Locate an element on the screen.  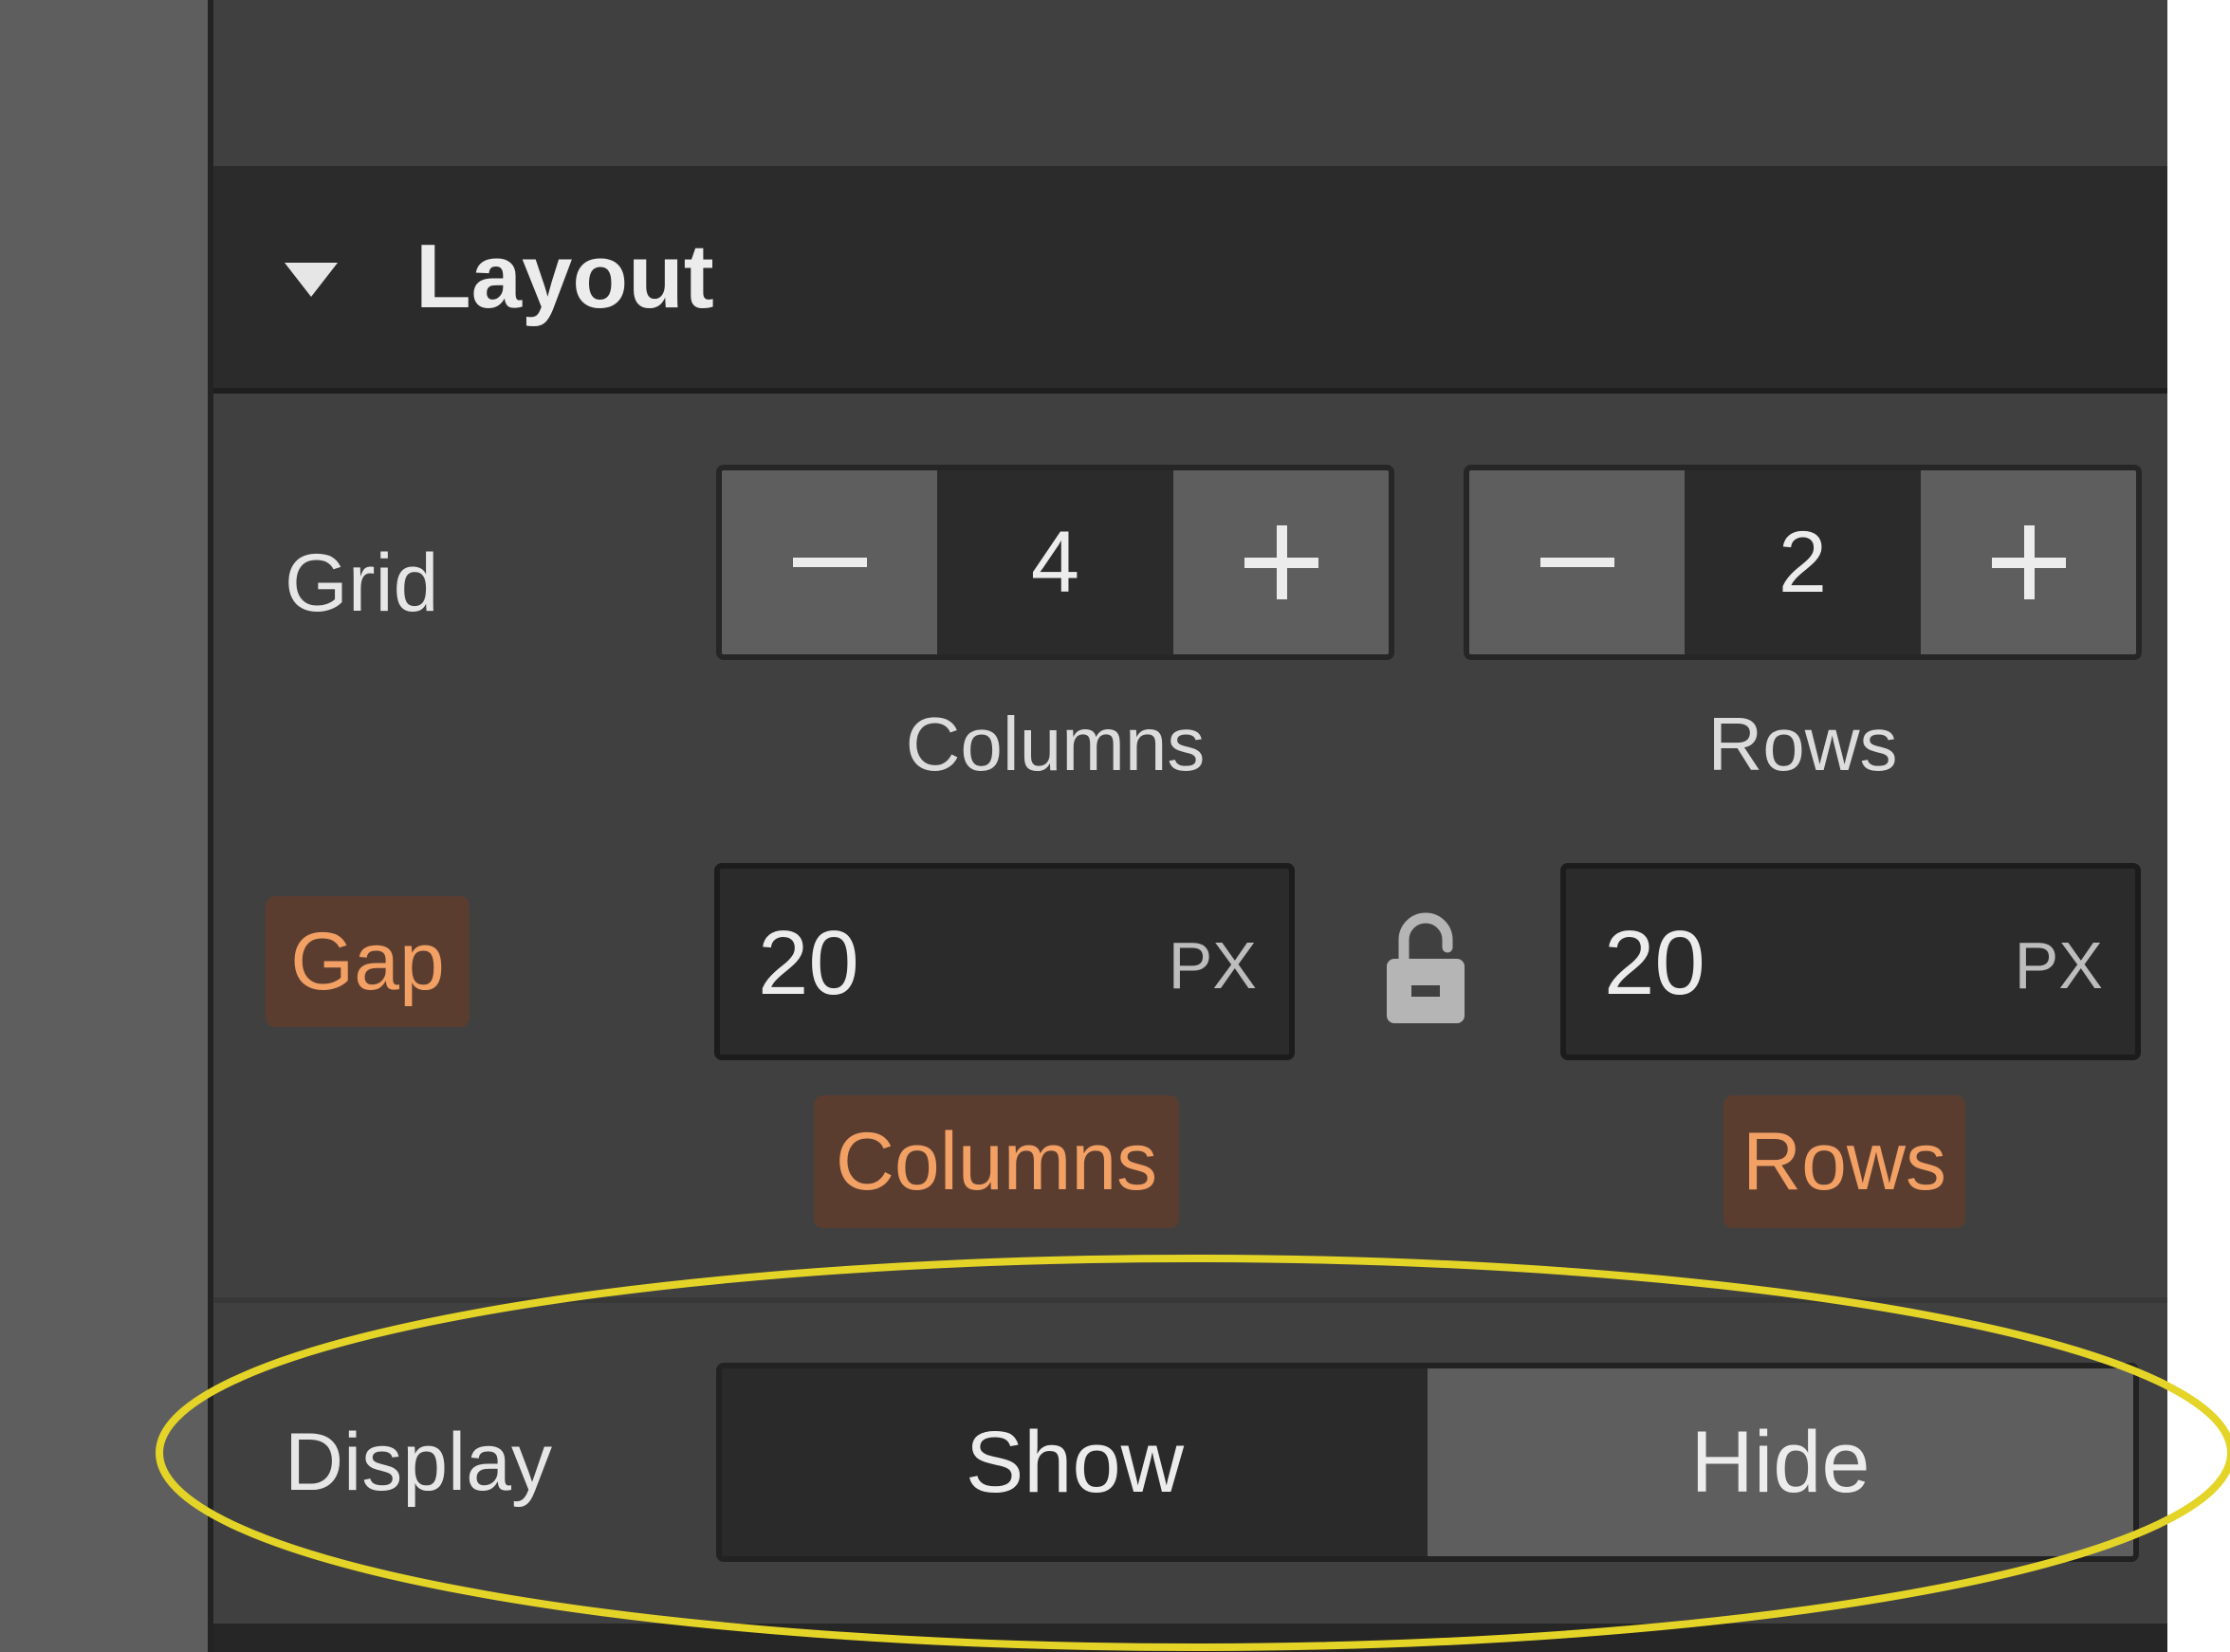
grid-columns-caption: Columns is located at coordinates (1055, 744).